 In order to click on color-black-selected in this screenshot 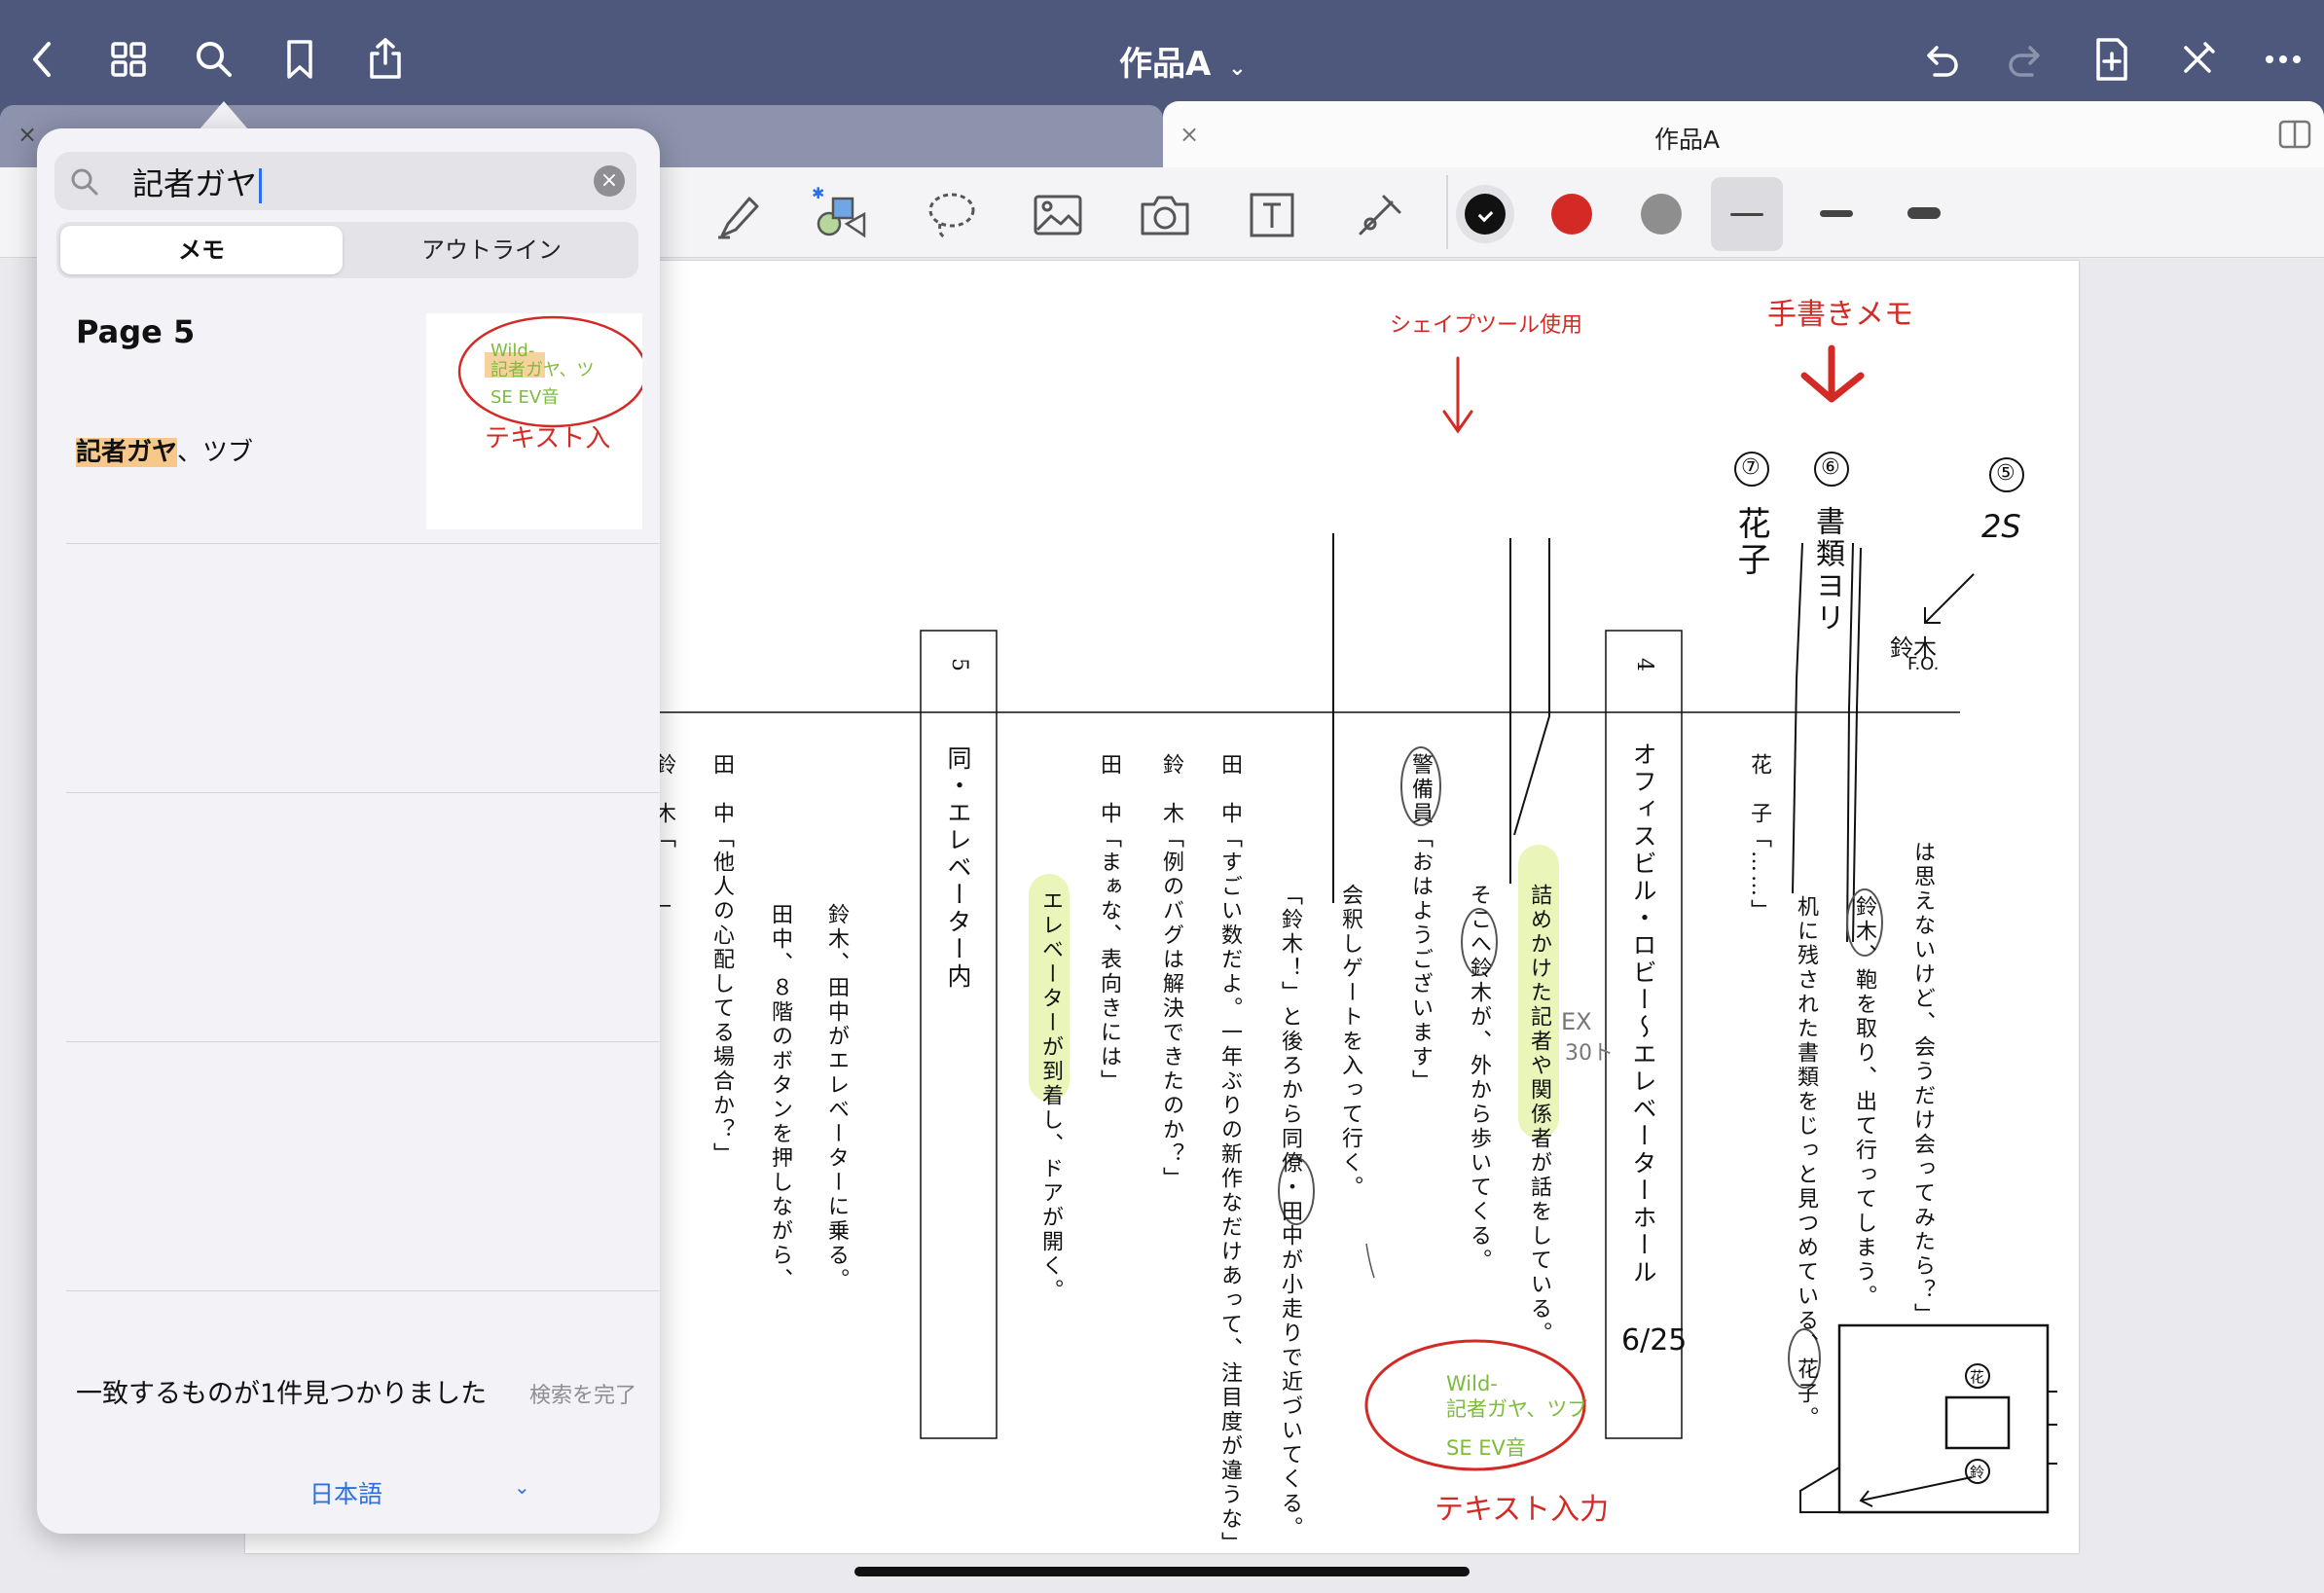, I will do `click(1485, 214)`.